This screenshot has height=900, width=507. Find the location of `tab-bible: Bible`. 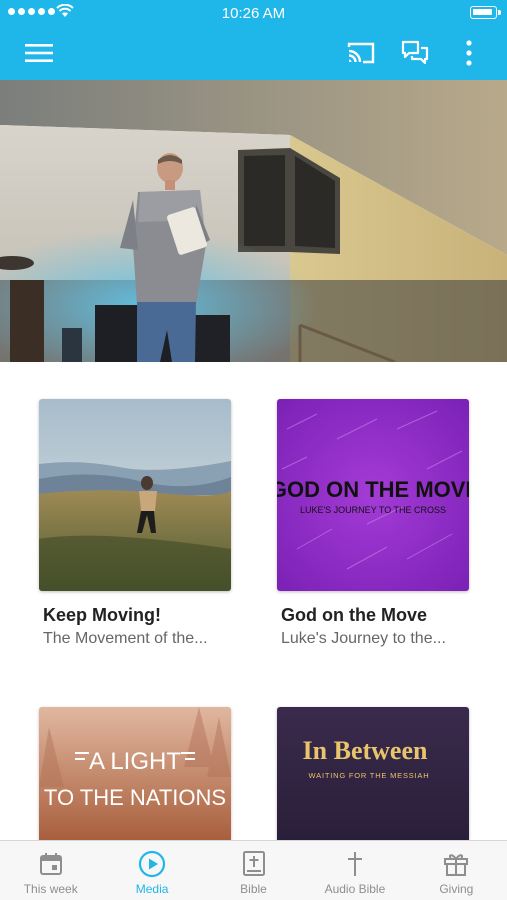

tab-bible: Bible is located at coordinates (253, 870).